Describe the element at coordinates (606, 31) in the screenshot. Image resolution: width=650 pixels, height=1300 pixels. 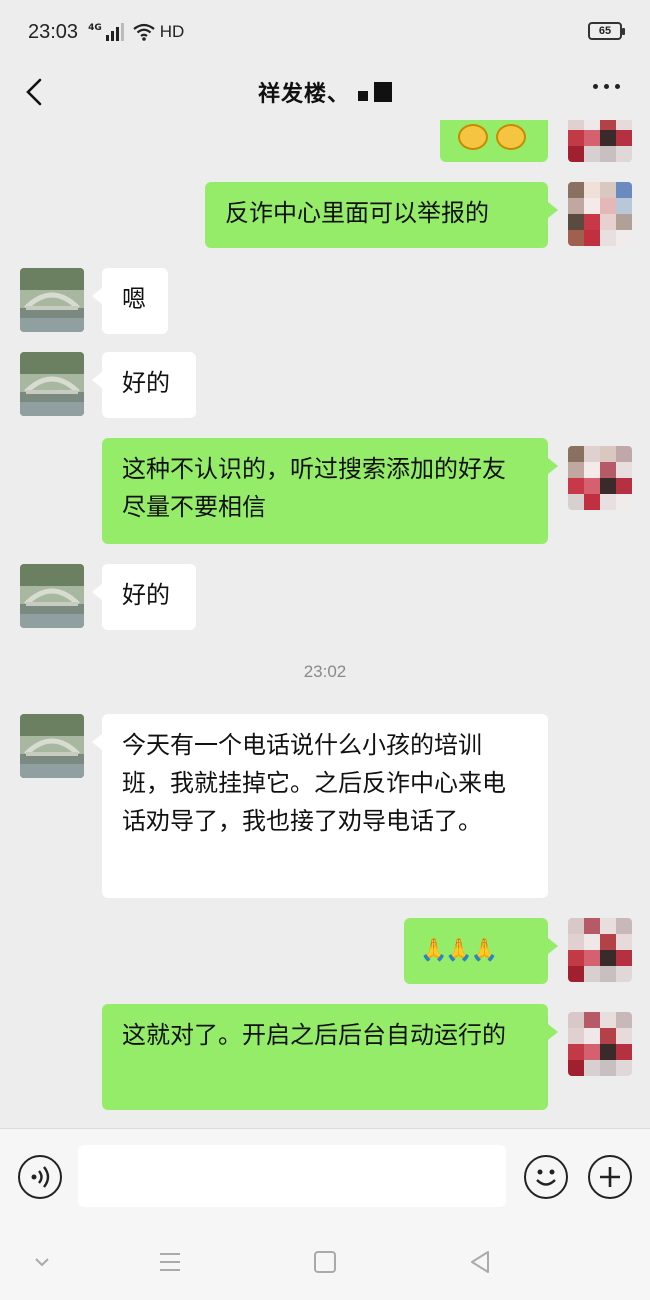
I see `battery-icon: 65` at that location.